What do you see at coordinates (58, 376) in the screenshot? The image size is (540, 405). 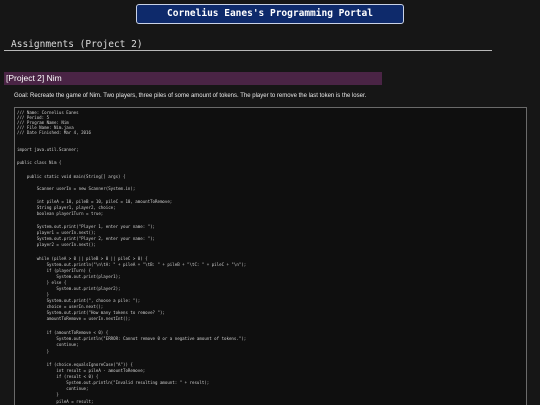 I see `code-line: if (result < 0) {` at bounding box center [58, 376].